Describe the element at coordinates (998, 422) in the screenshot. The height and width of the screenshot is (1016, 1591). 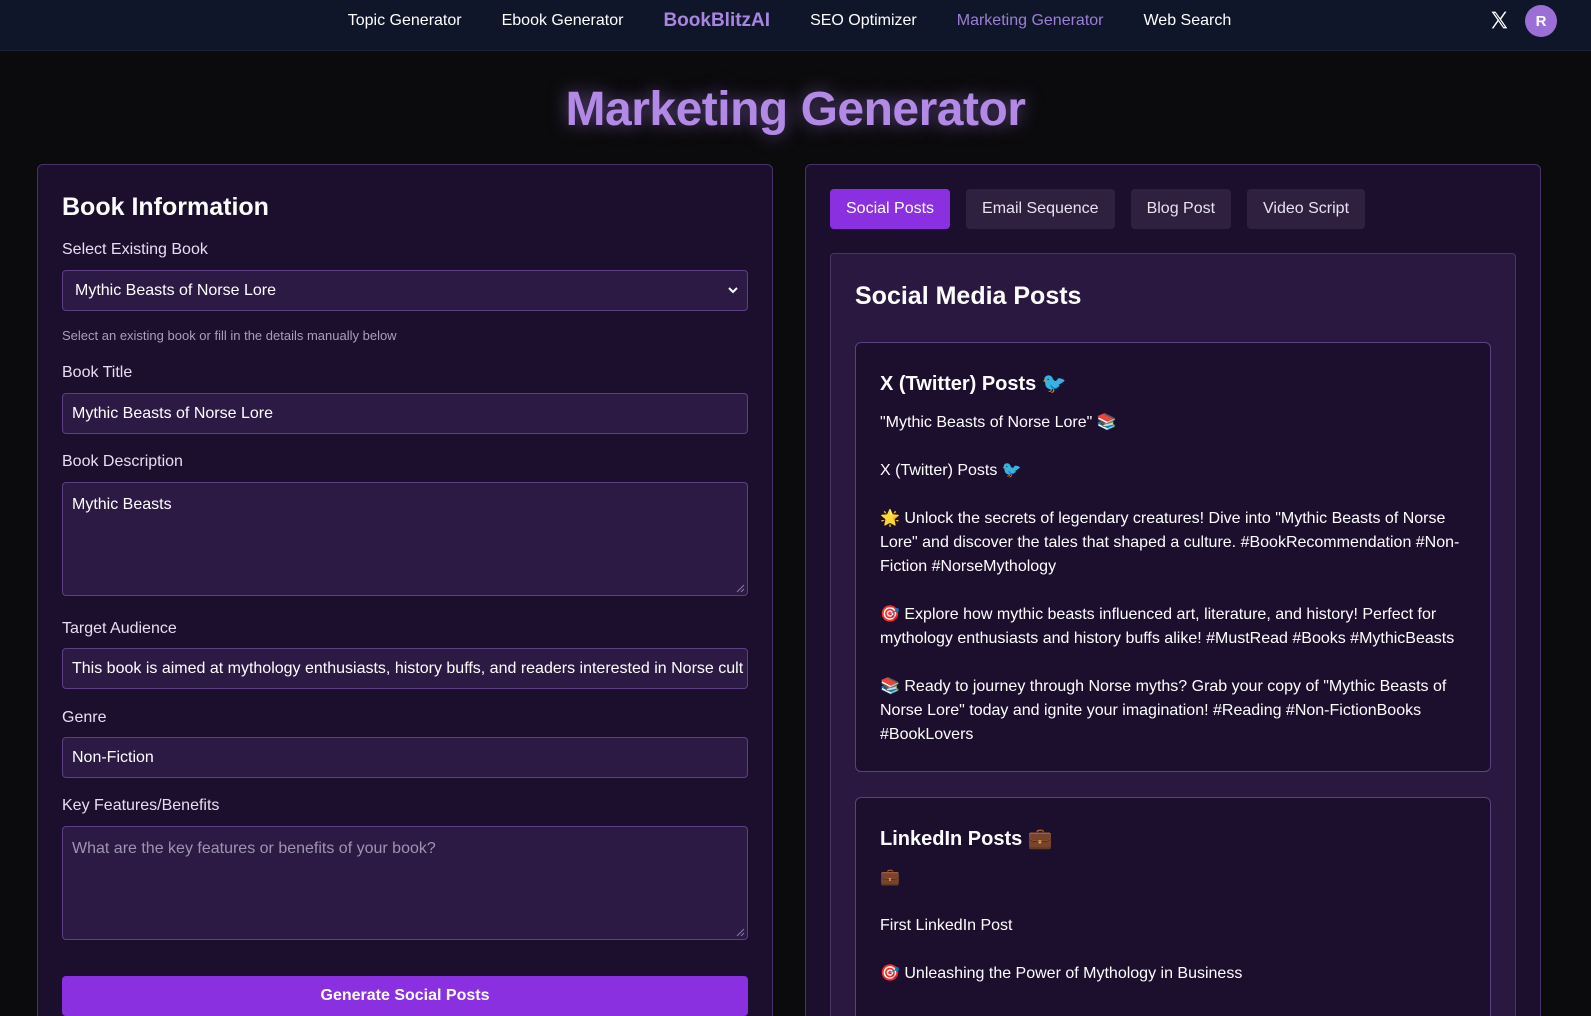
I see `post-paragraph: "Mythic Beasts of Norse Lore" 📚` at that location.